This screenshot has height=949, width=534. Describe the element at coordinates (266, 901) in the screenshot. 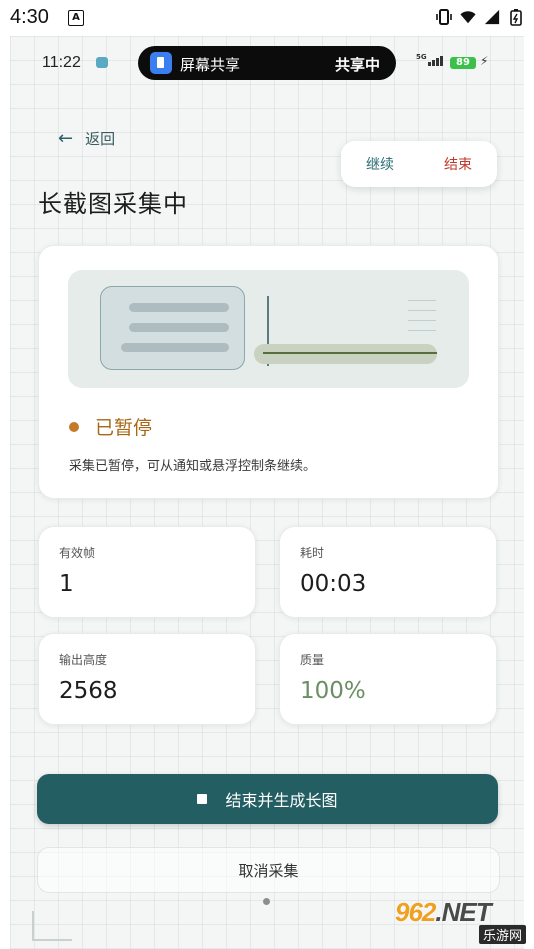

I see `page-indicator-dot` at that location.